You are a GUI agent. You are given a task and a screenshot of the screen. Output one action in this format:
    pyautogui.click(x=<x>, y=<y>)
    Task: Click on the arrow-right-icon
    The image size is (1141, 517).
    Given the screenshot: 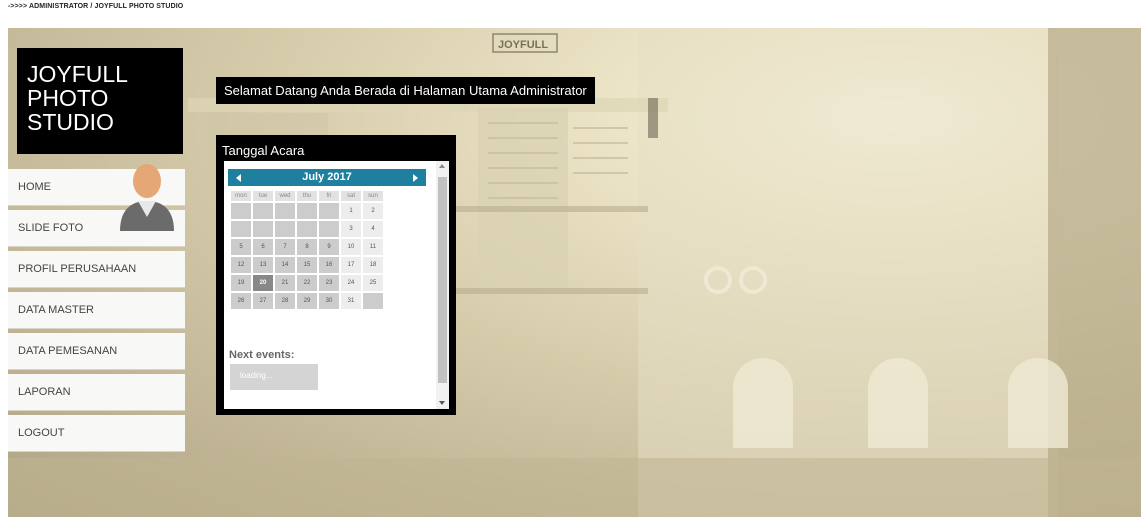 What is the action you would take?
    pyautogui.click(x=415, y=178)
    